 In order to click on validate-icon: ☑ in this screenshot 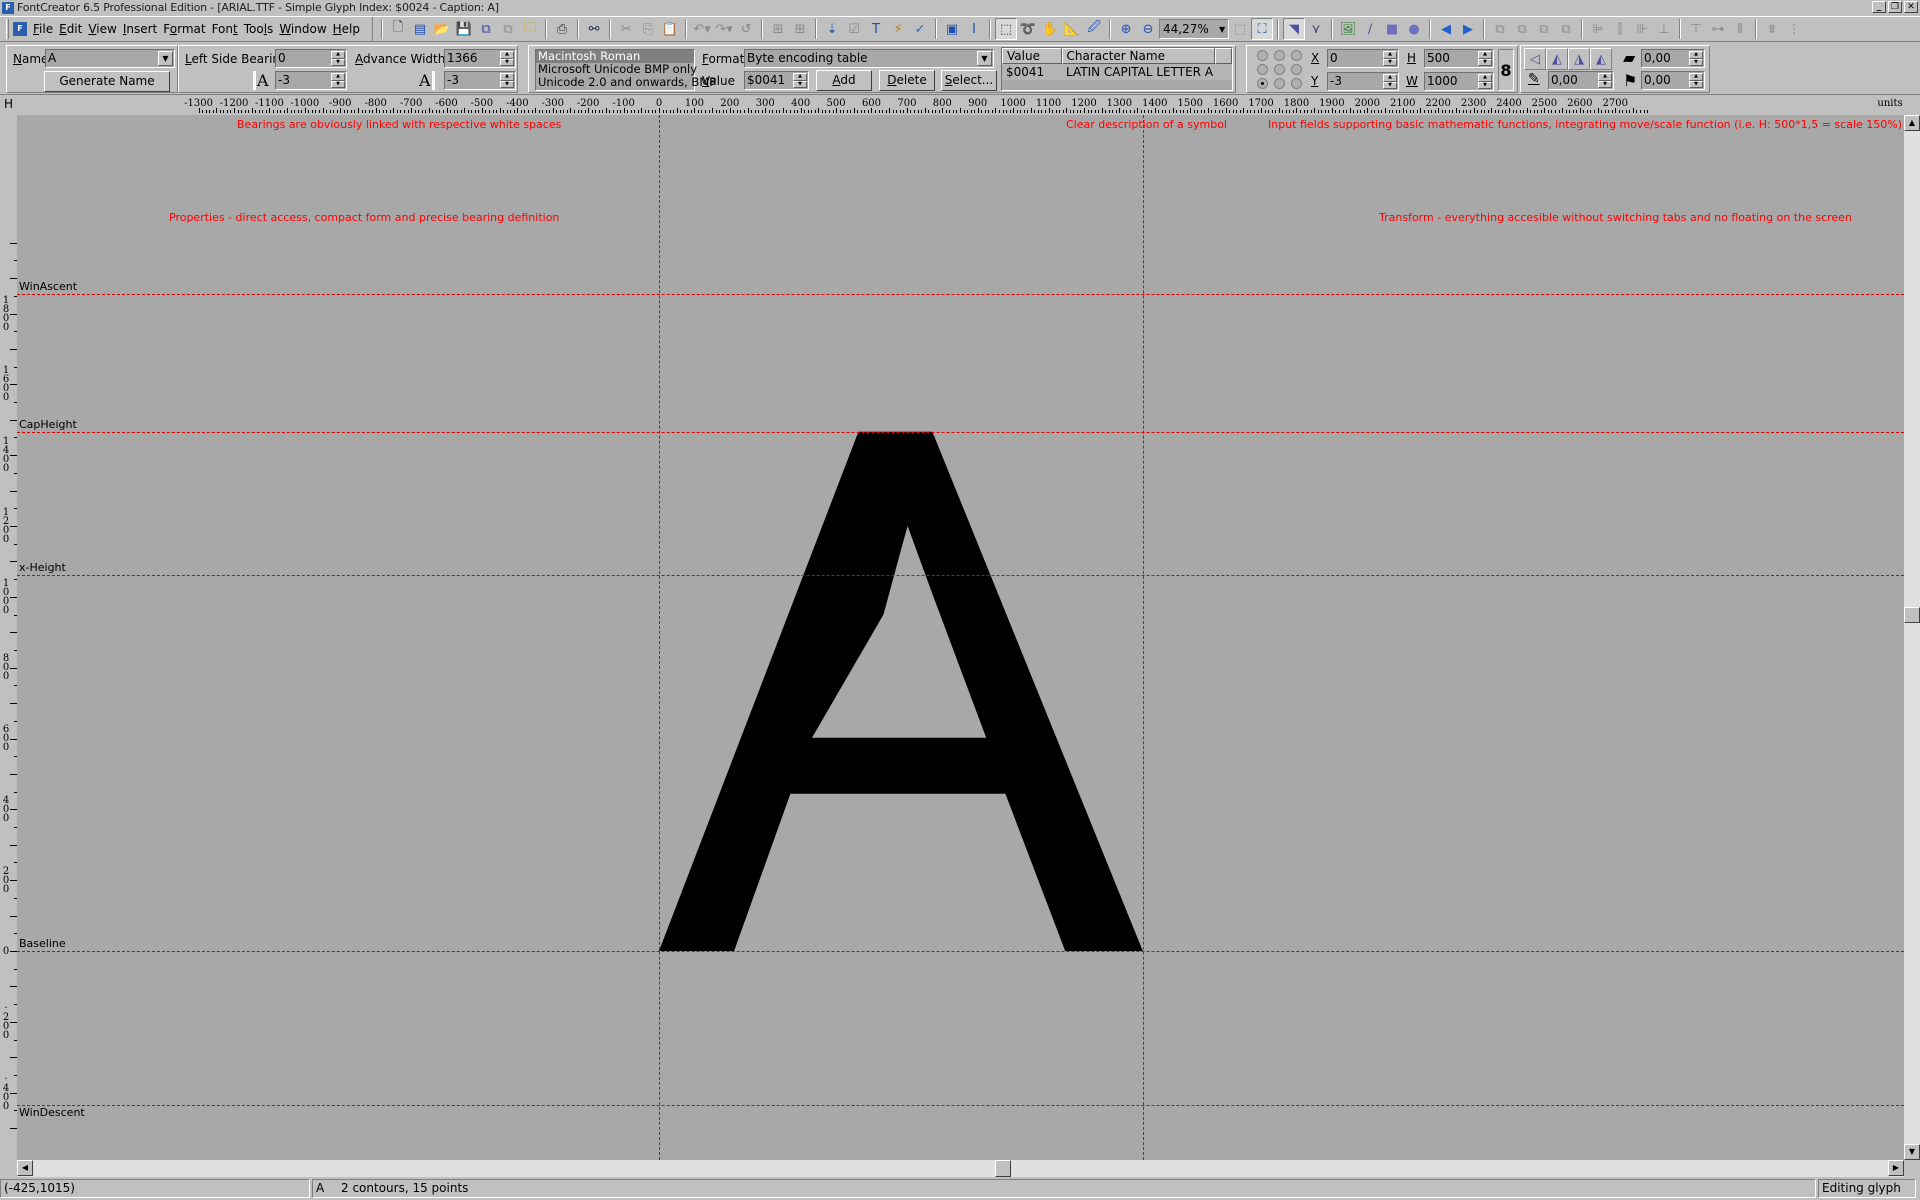, I will do `click(854, 29)`.